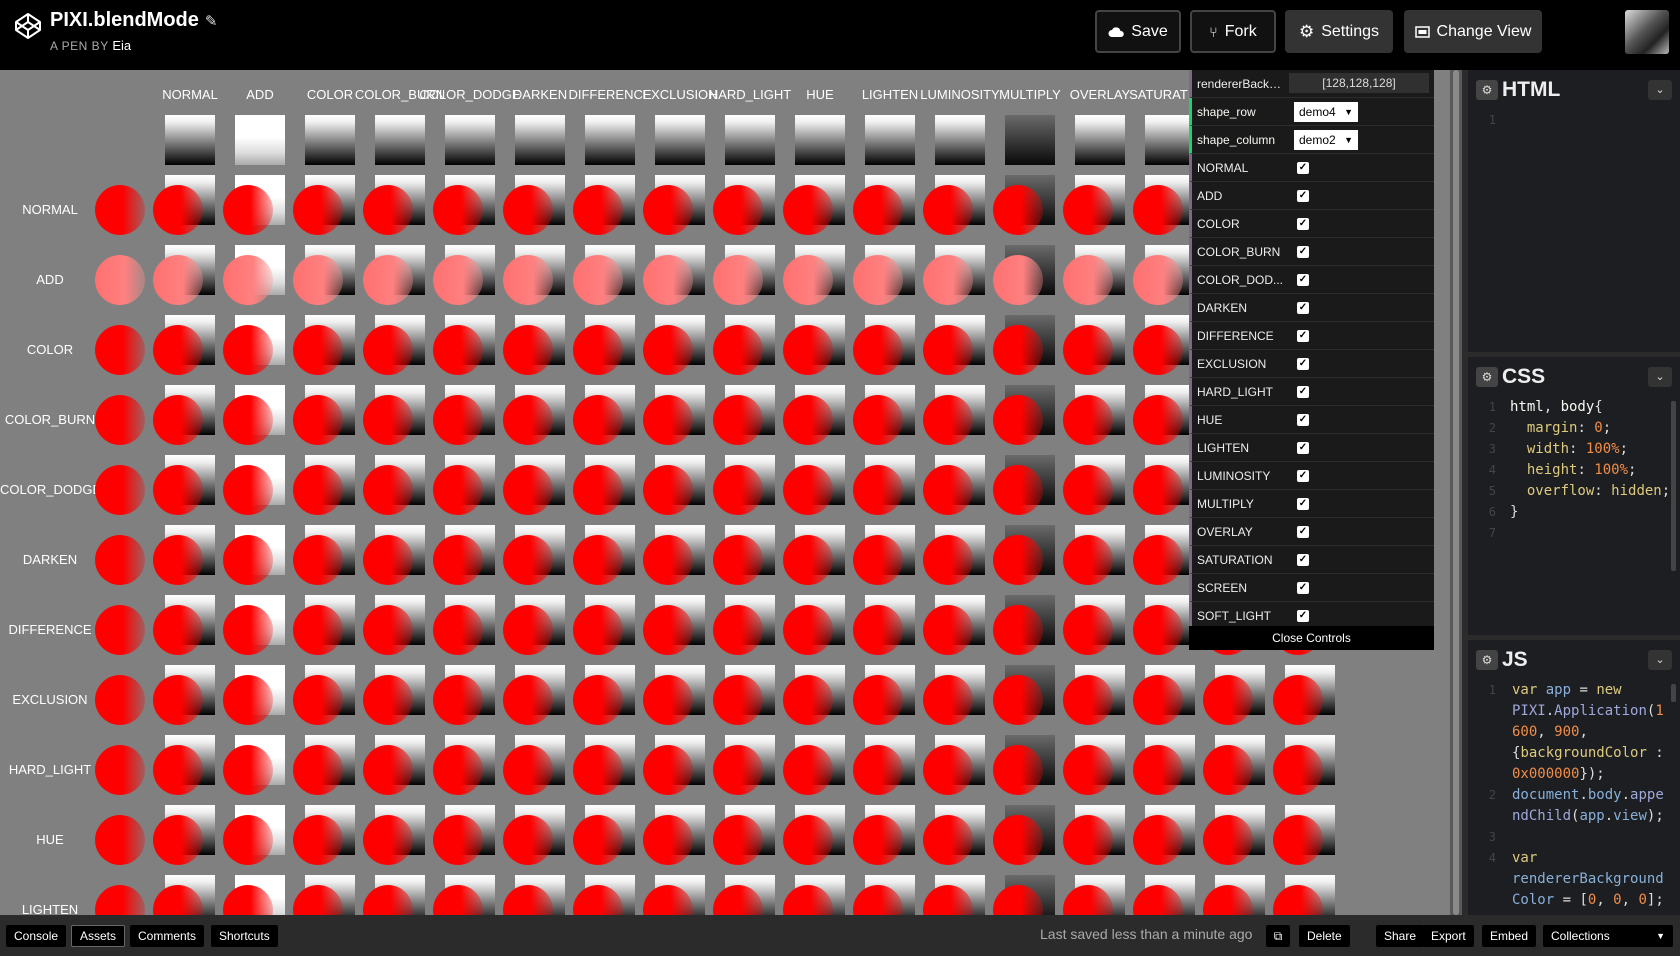 This screenshot has height=956, width=1680. Describe the element at coordinates (1350, 31) in the screenshot. I see `settings-label: Settings` at that location.